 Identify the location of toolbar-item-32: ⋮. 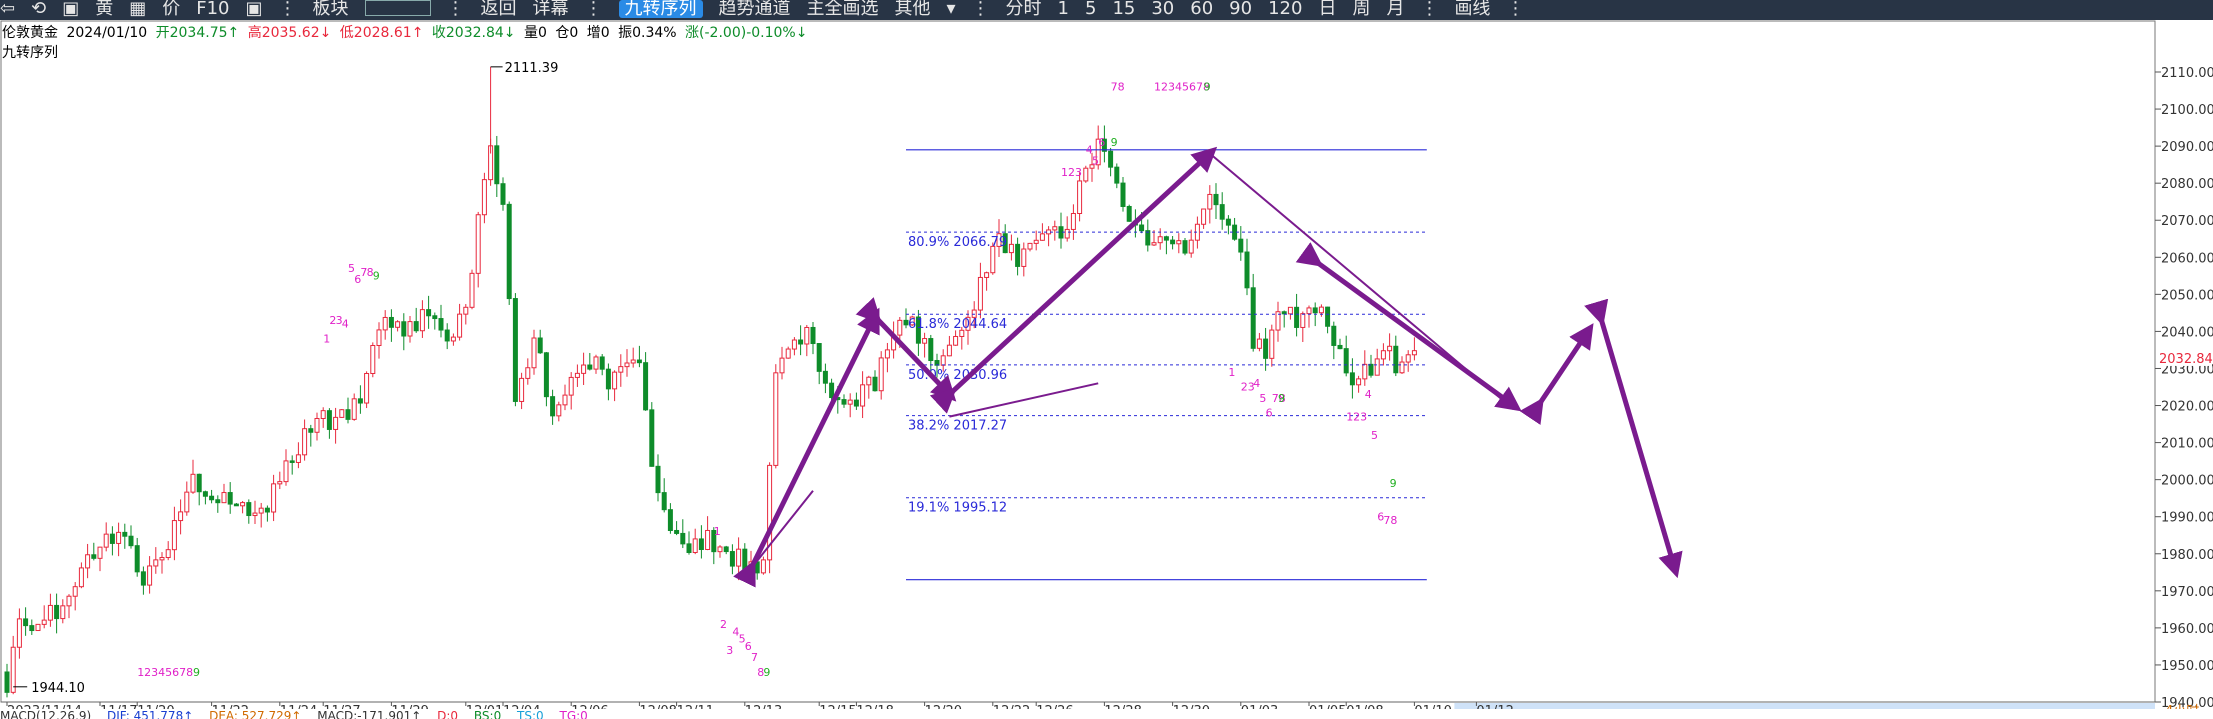
(1429, 9).